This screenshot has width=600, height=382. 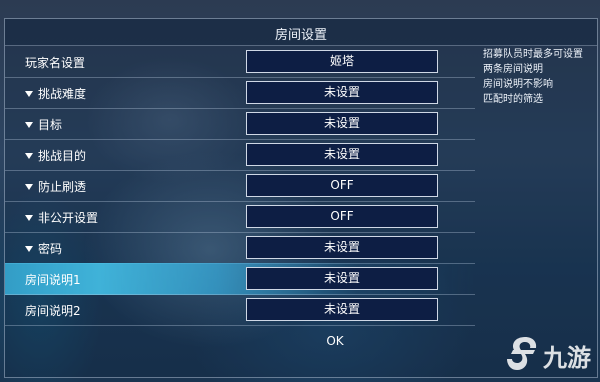 What do you see at coordinates (43, 124) in the screenshot?
I see `row-label: 目标` at bounding box center [43, 124].